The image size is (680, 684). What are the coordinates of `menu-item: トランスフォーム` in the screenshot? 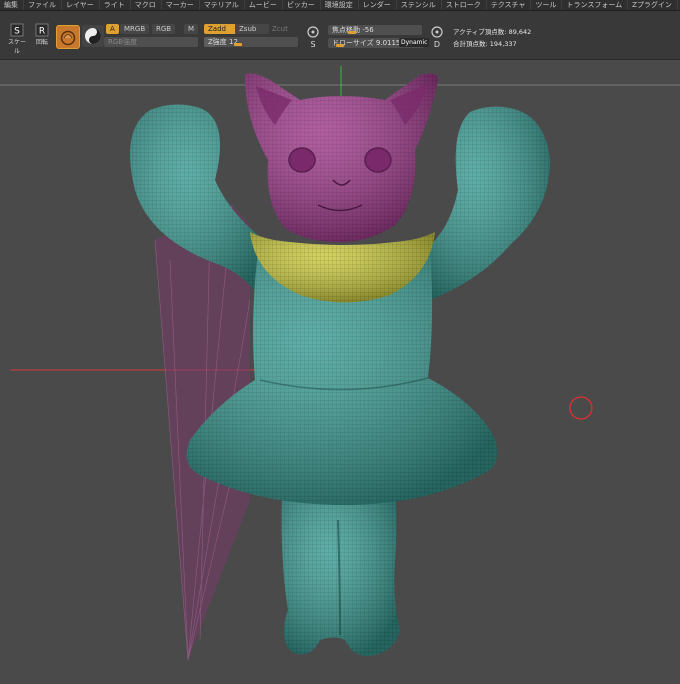 It's located at (595, 5).